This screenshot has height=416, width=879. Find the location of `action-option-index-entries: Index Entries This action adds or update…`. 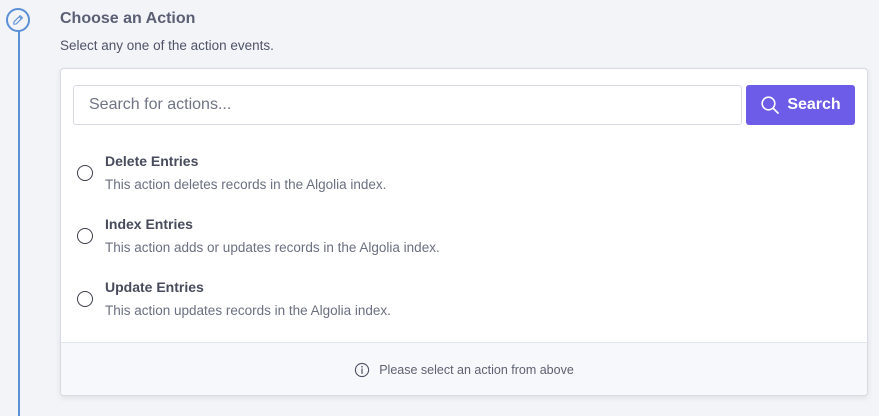

action-option-index-entries: Index Entries This action adds or update… is located at coordinates (462, 247).